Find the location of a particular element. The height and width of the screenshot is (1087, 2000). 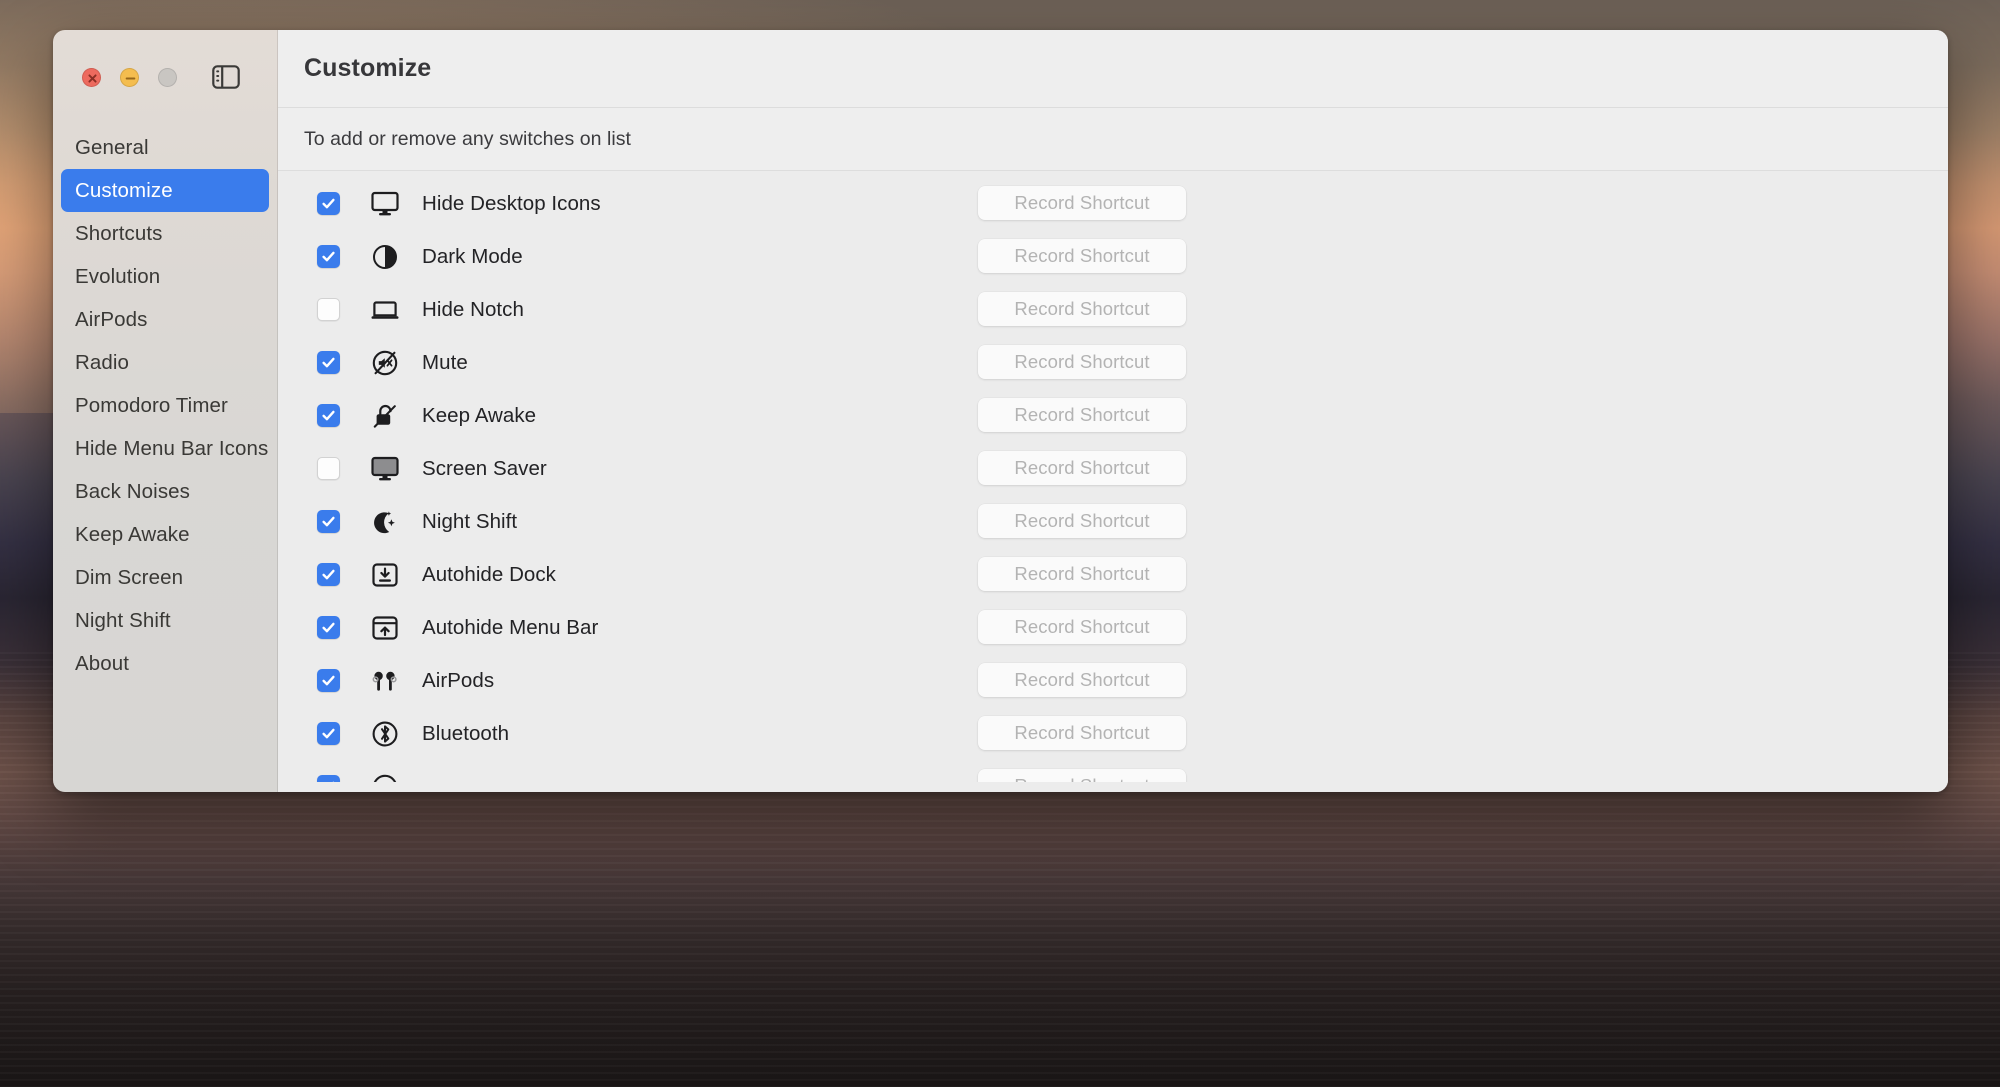

sidebar-item-evolution: Evolution is located at coordinates (165, 276).